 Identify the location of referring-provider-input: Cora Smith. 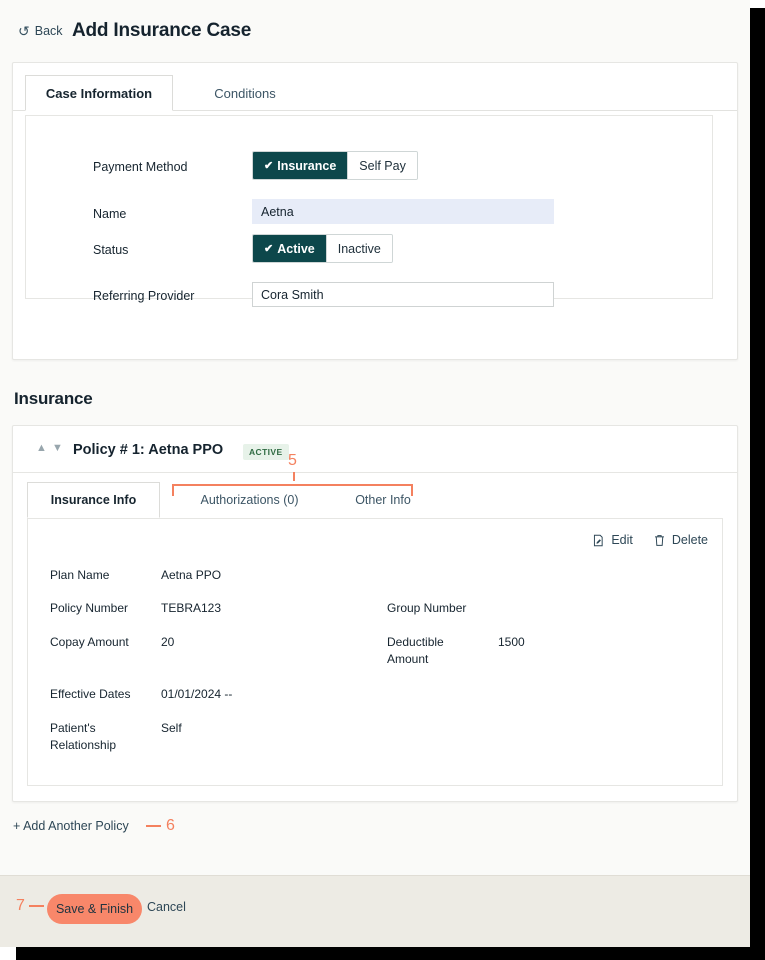
(403, 294).